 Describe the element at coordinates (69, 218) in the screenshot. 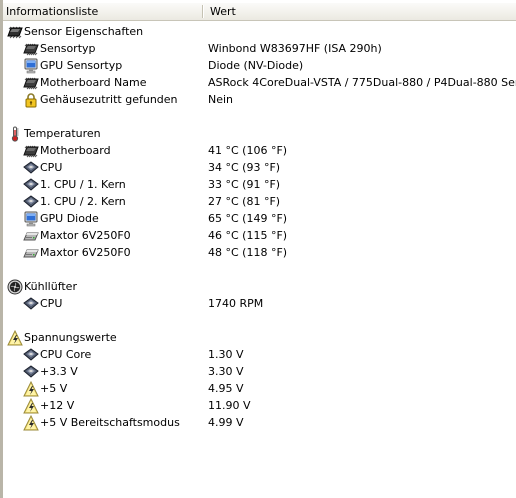

I see `item-label: GPU Diode` at that location.